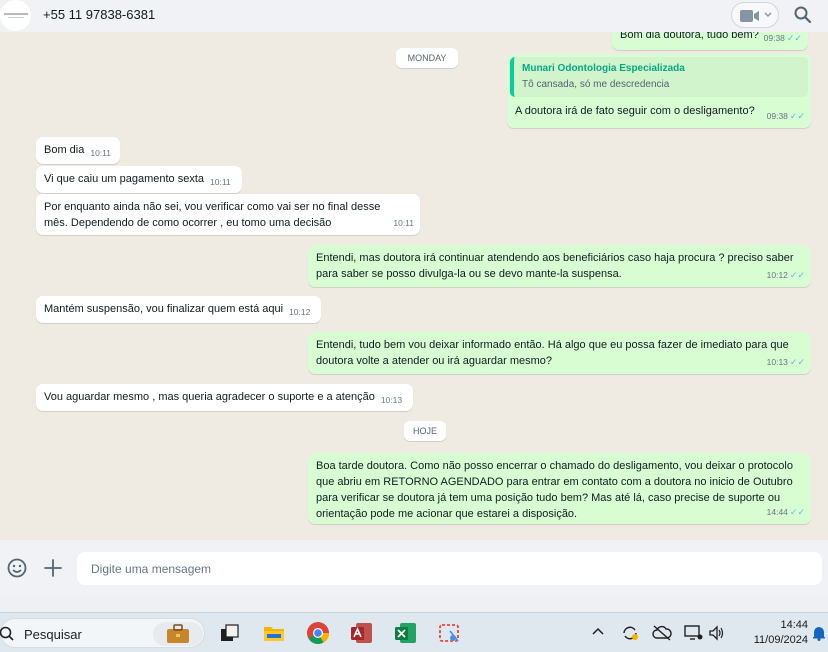 The height and width of the screenshot is (652, 828). I want to click on search-highlight-badge, so click(178, 634).